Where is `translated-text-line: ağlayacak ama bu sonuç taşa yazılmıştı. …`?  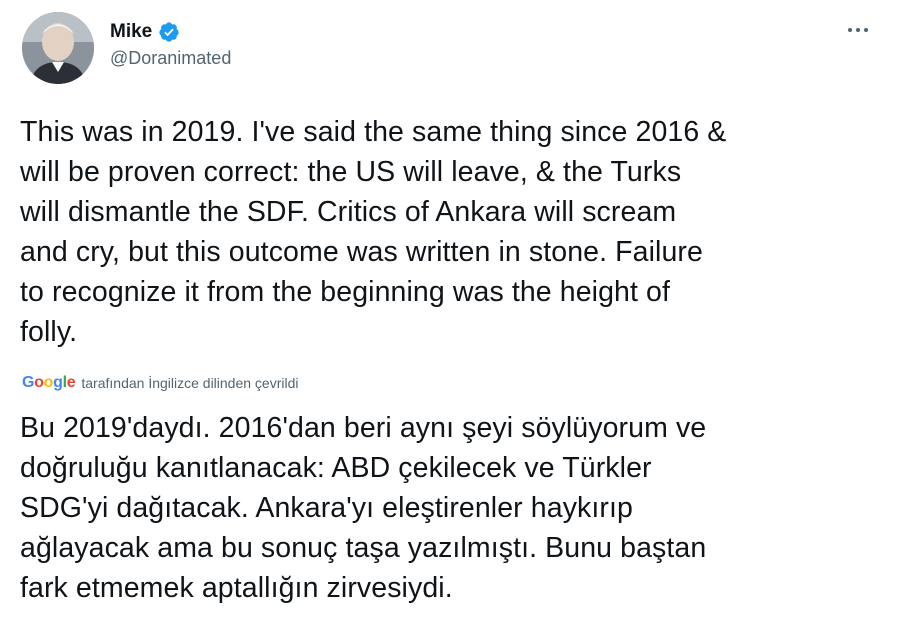 translated-text-line: ağlayacak ama bu sonuç taşa yazılmıştı. … is located at coordinates (363, 548).